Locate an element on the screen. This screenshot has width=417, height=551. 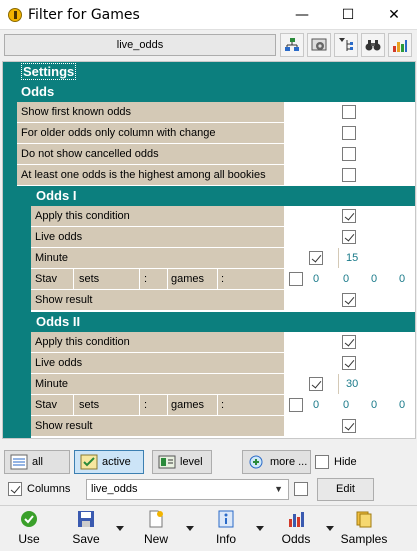
odds-button: Odds is located at coordinates (296, 530).